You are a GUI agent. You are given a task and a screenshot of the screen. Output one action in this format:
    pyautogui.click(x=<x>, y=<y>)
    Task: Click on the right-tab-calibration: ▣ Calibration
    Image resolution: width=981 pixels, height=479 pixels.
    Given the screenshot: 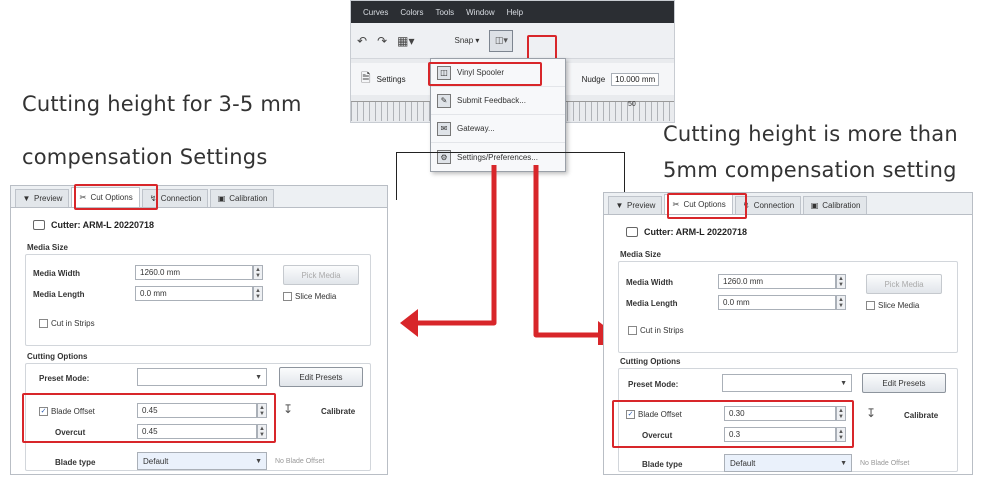 What is the action you would take?
    pyautogui.click(x=835, y=205)
    